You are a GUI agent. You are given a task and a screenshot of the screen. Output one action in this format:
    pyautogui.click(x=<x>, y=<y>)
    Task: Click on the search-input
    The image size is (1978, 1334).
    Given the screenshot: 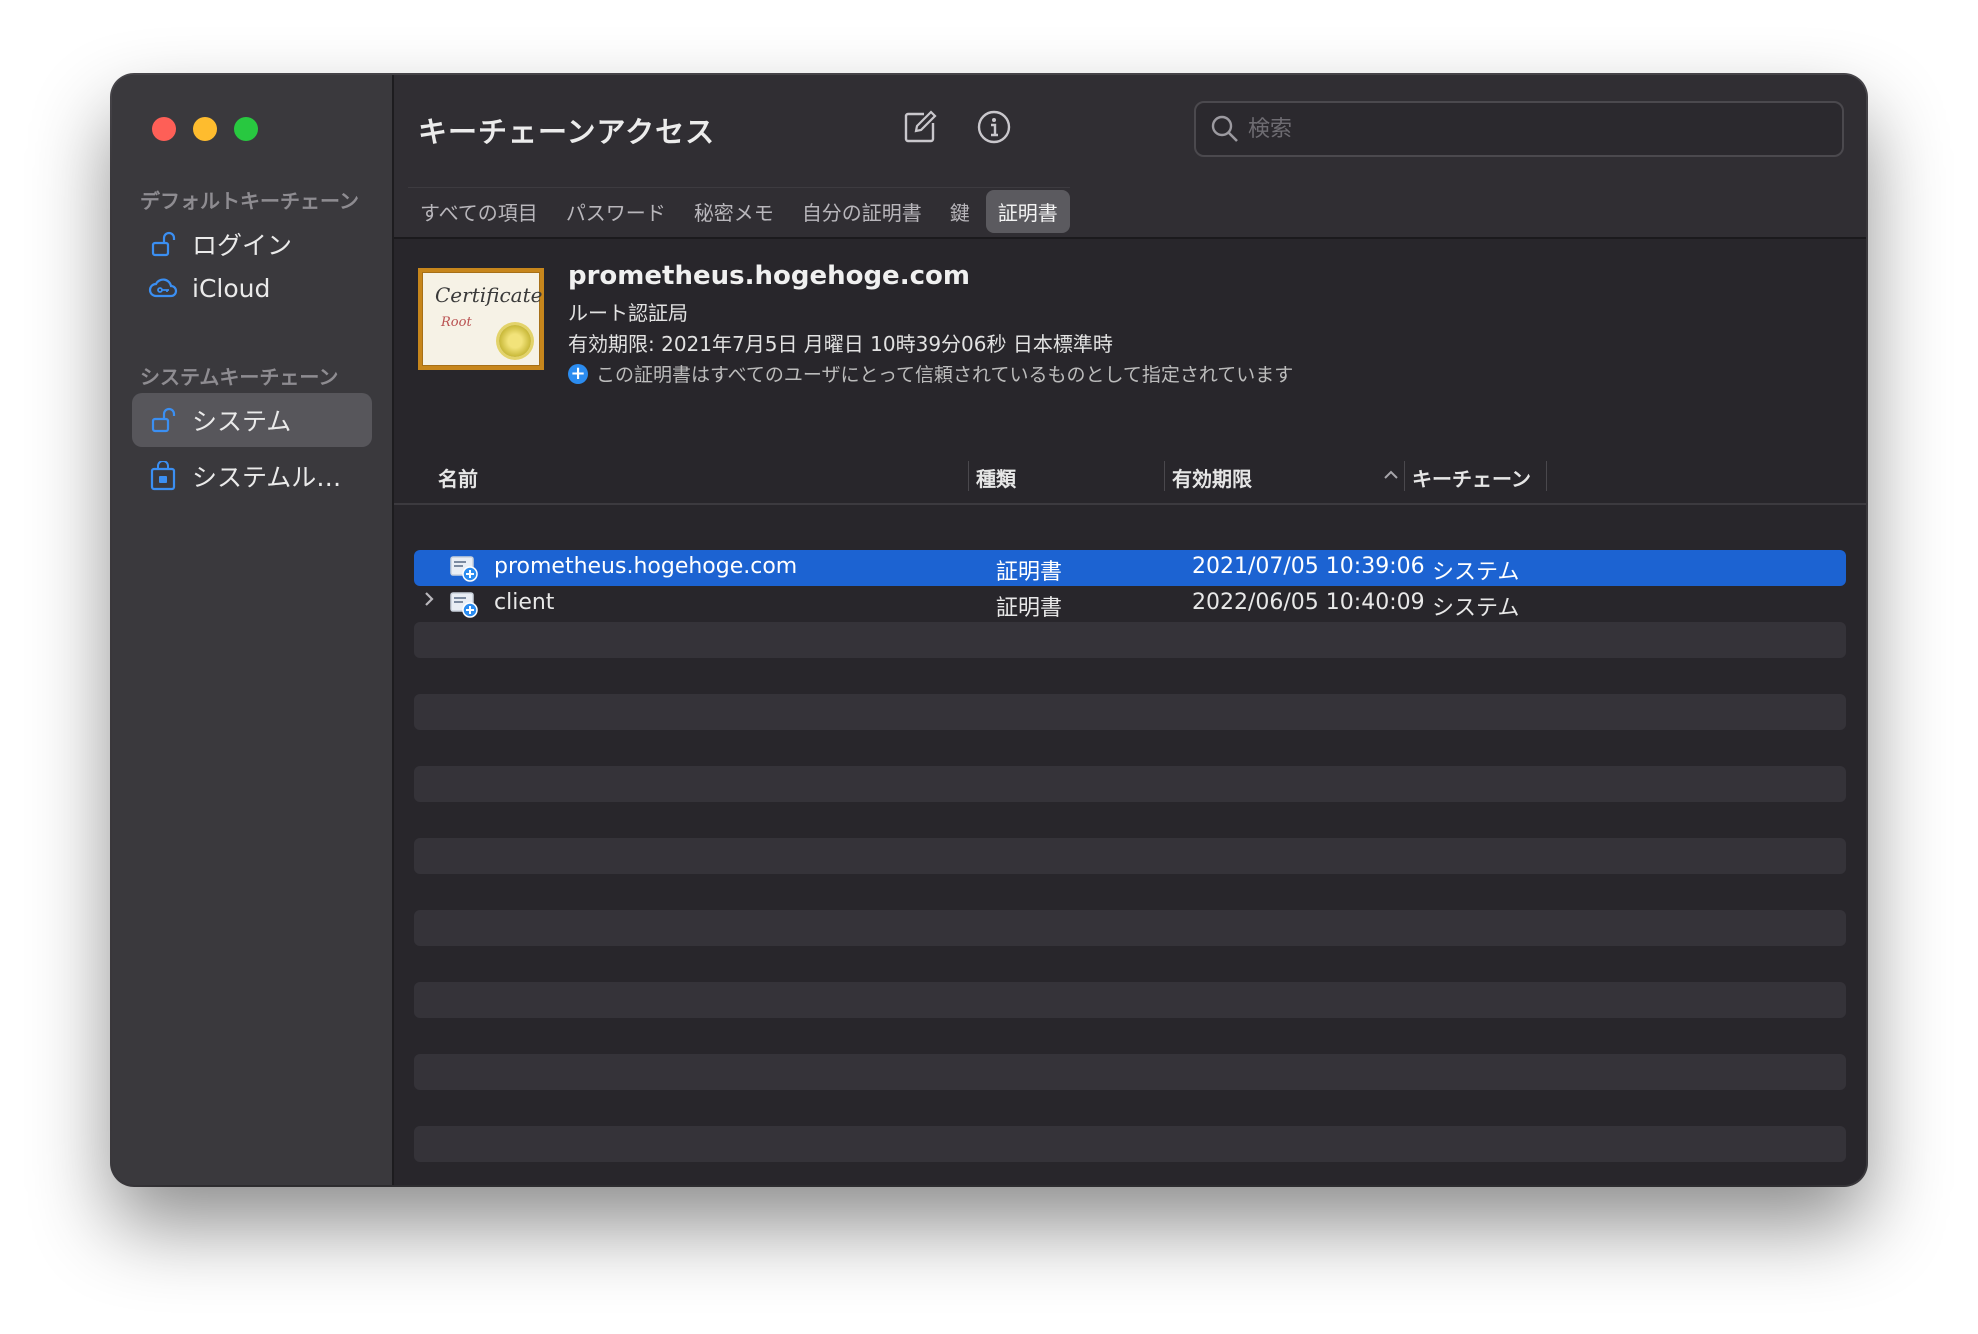 What is the action you would take?
    pyautogui.click(x=1528, y=129)
    